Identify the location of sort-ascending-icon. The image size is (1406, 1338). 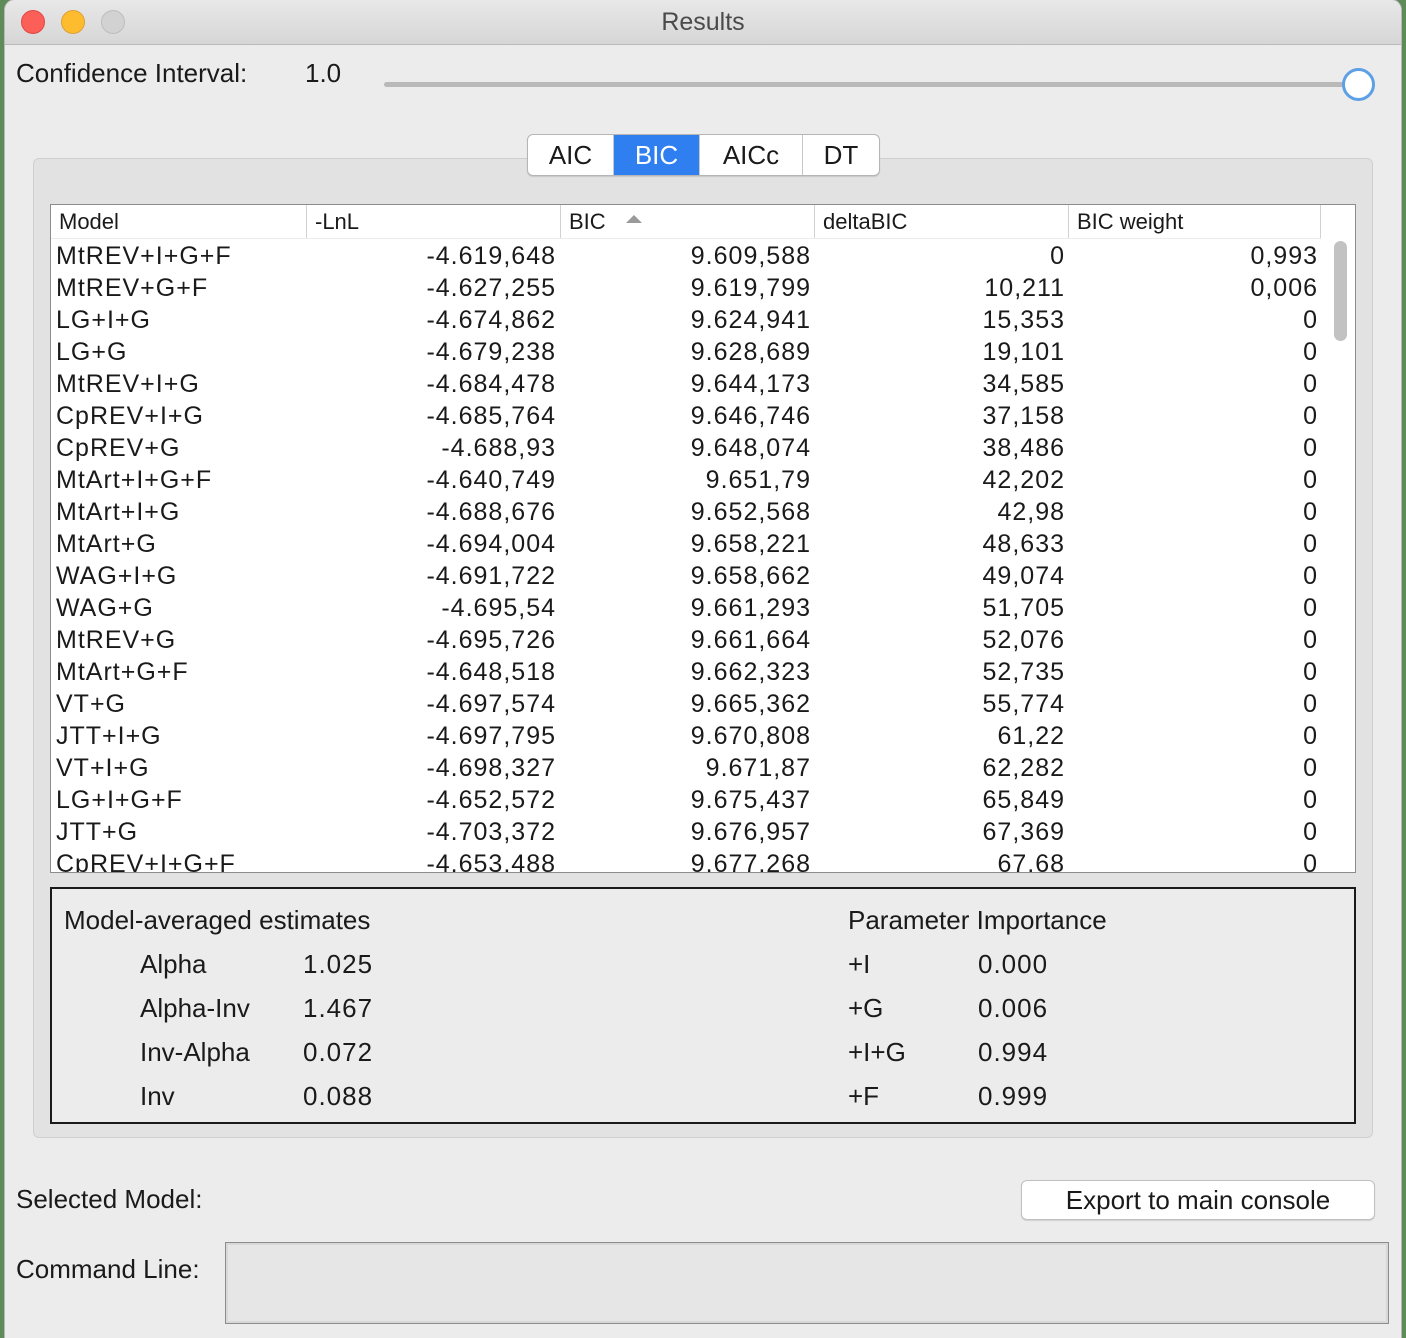
(633, 219).